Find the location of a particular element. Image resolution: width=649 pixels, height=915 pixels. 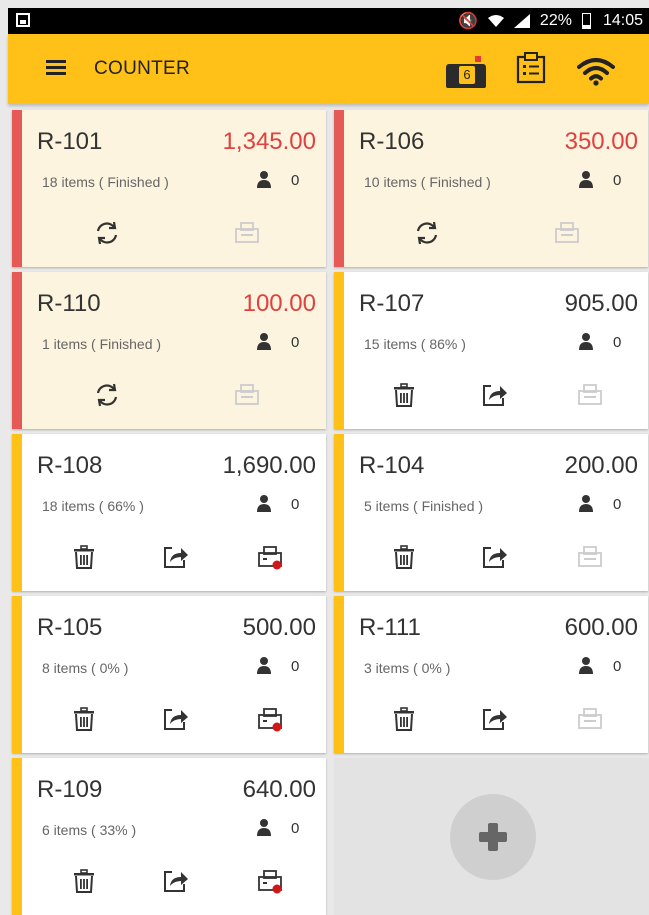

order-card: R-107 905.00 15 items ( 86% ) 0 is located at coordinates (491, 350).